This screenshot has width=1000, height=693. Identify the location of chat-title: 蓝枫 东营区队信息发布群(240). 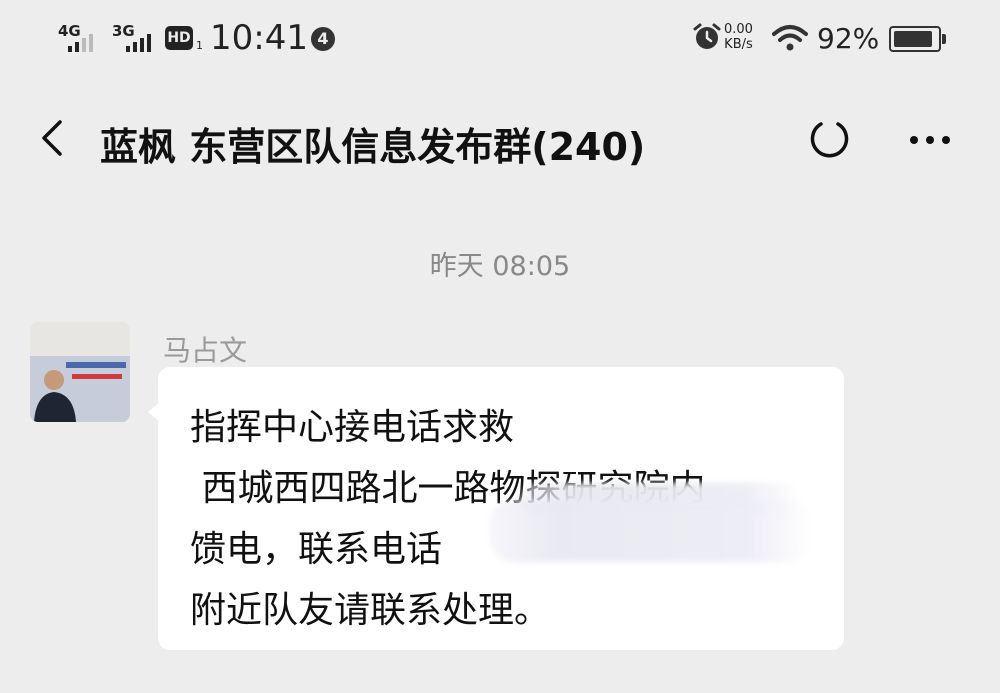
(373, 147).